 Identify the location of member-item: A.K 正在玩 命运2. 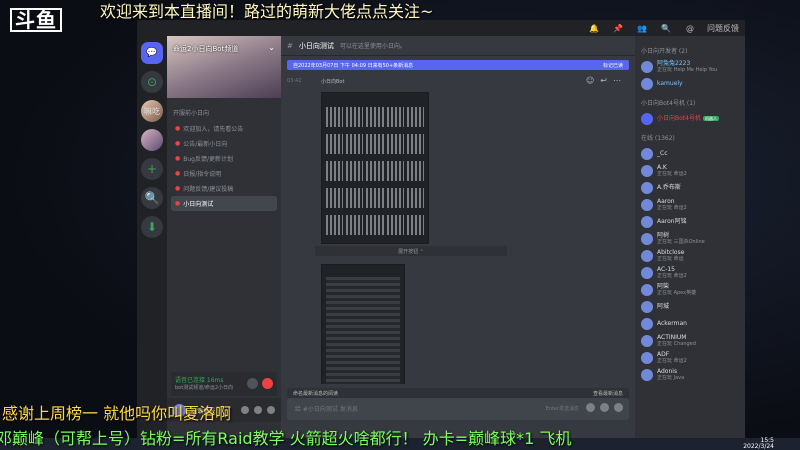
(690, 170).